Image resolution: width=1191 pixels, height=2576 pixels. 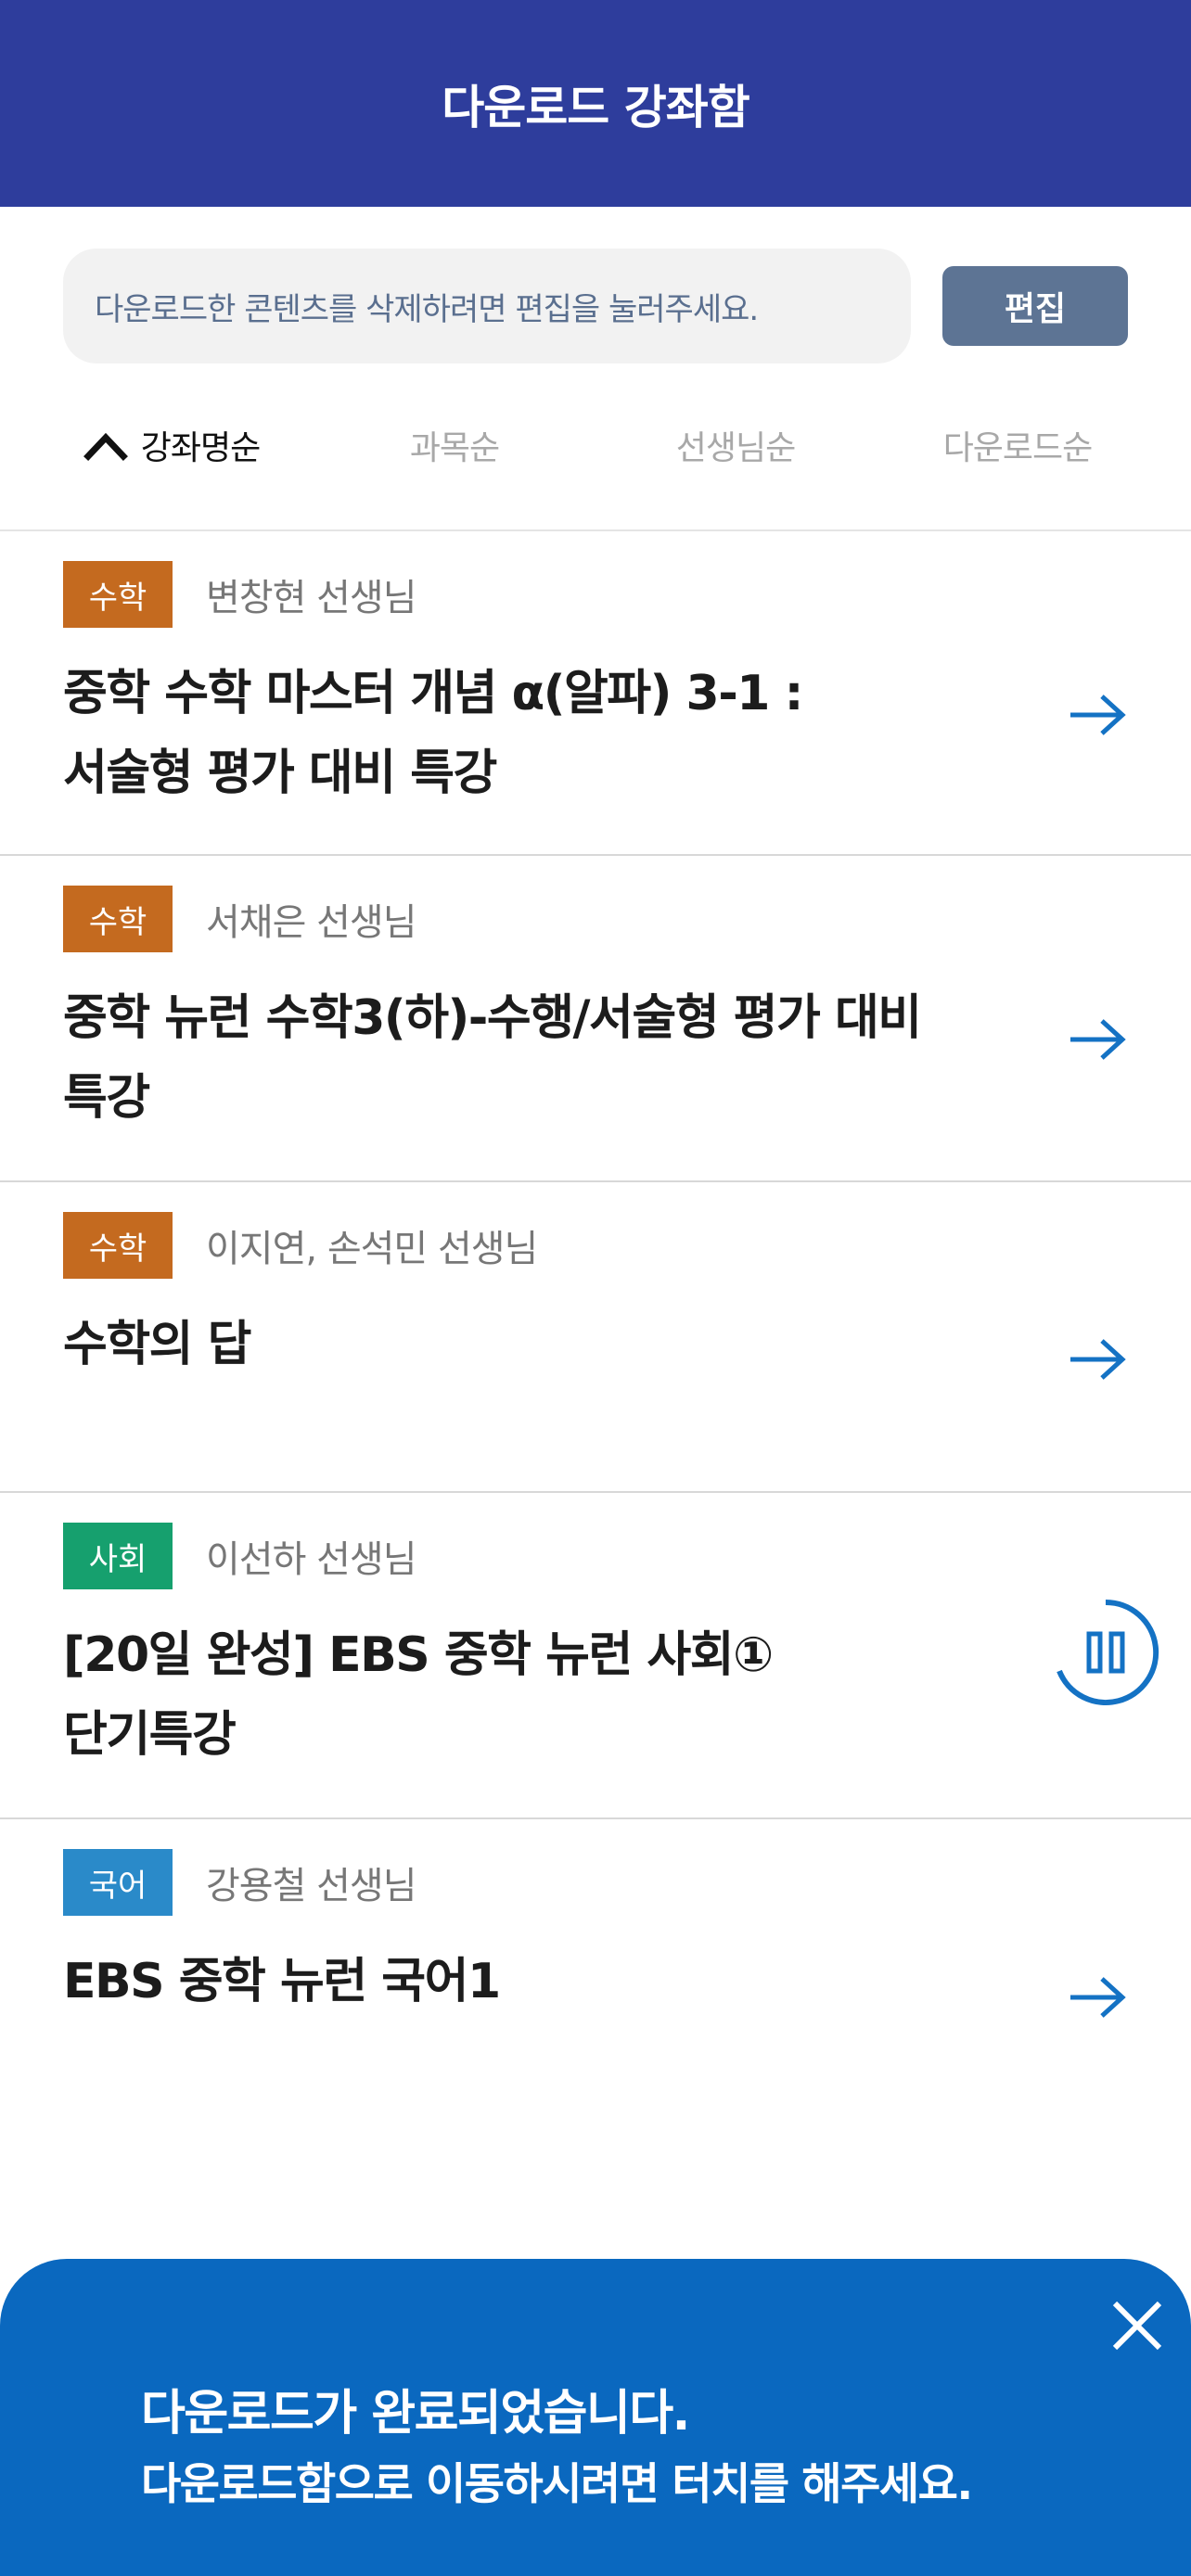 What do you see at coordinates (735, 448) in the screenshot?
I see `sort-tab-label: 선생님순` at bounding box center [735, 448].